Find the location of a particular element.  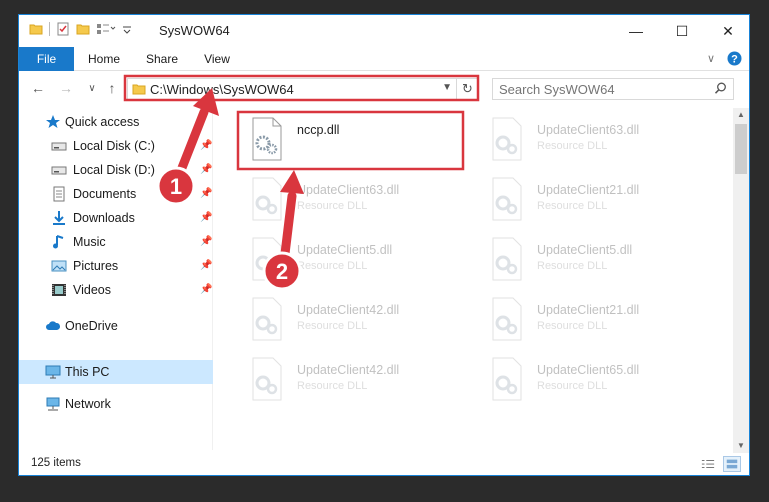

customize-qat-icon is located at coordinates (106, 29).